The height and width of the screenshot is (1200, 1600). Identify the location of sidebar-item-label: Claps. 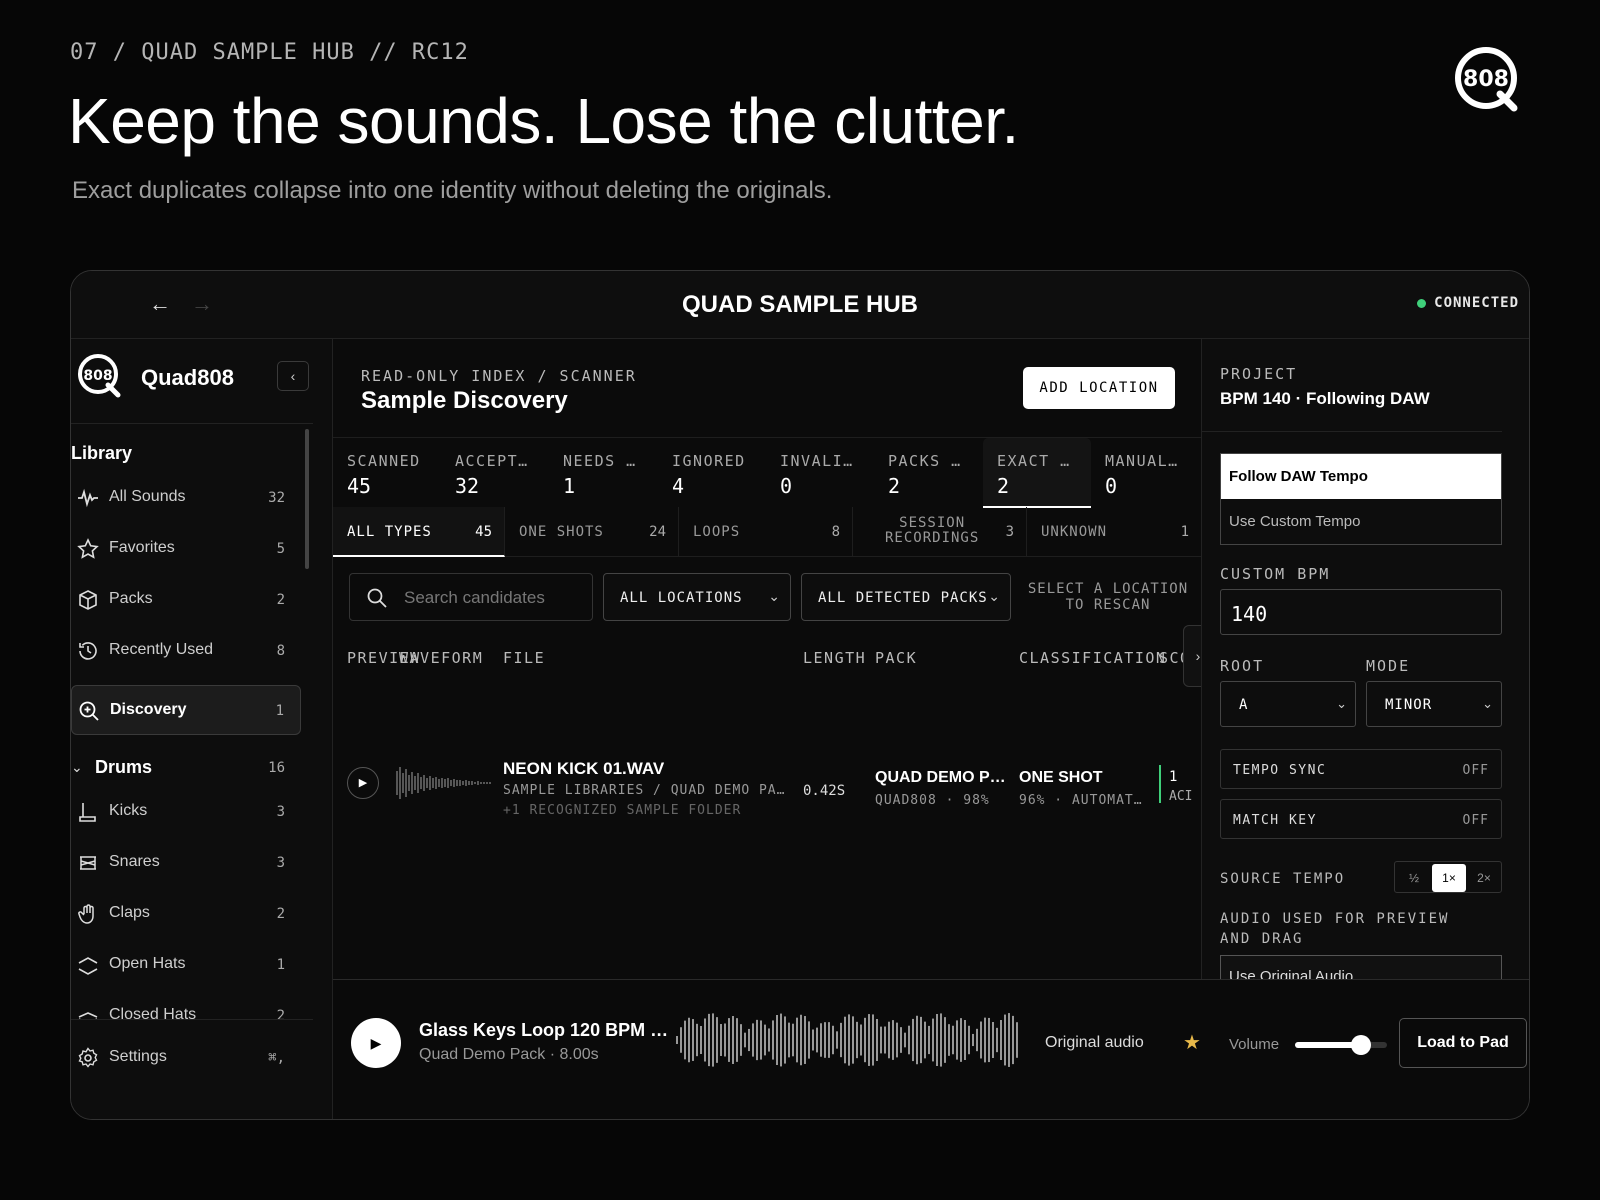
(129, 912).